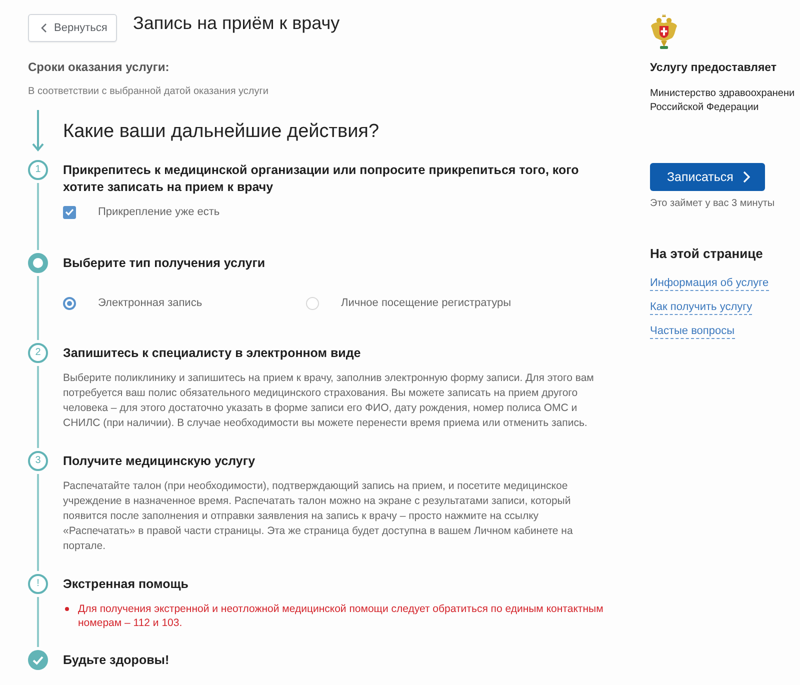 Image resolution: width=800 pixels, height=685 pixels. Describe the element at coordinates (746, 177) in the screenshot. I see `chevron-right-icon` at that location.